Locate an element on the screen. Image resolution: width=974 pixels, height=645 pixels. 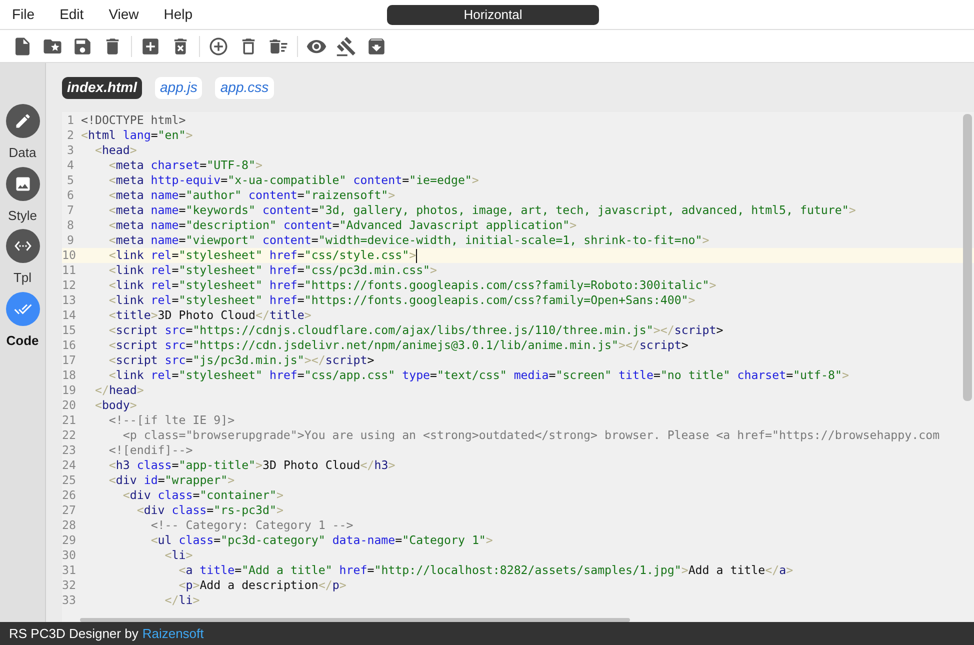
plus-circle-icon is located at coordinates (218, 46).